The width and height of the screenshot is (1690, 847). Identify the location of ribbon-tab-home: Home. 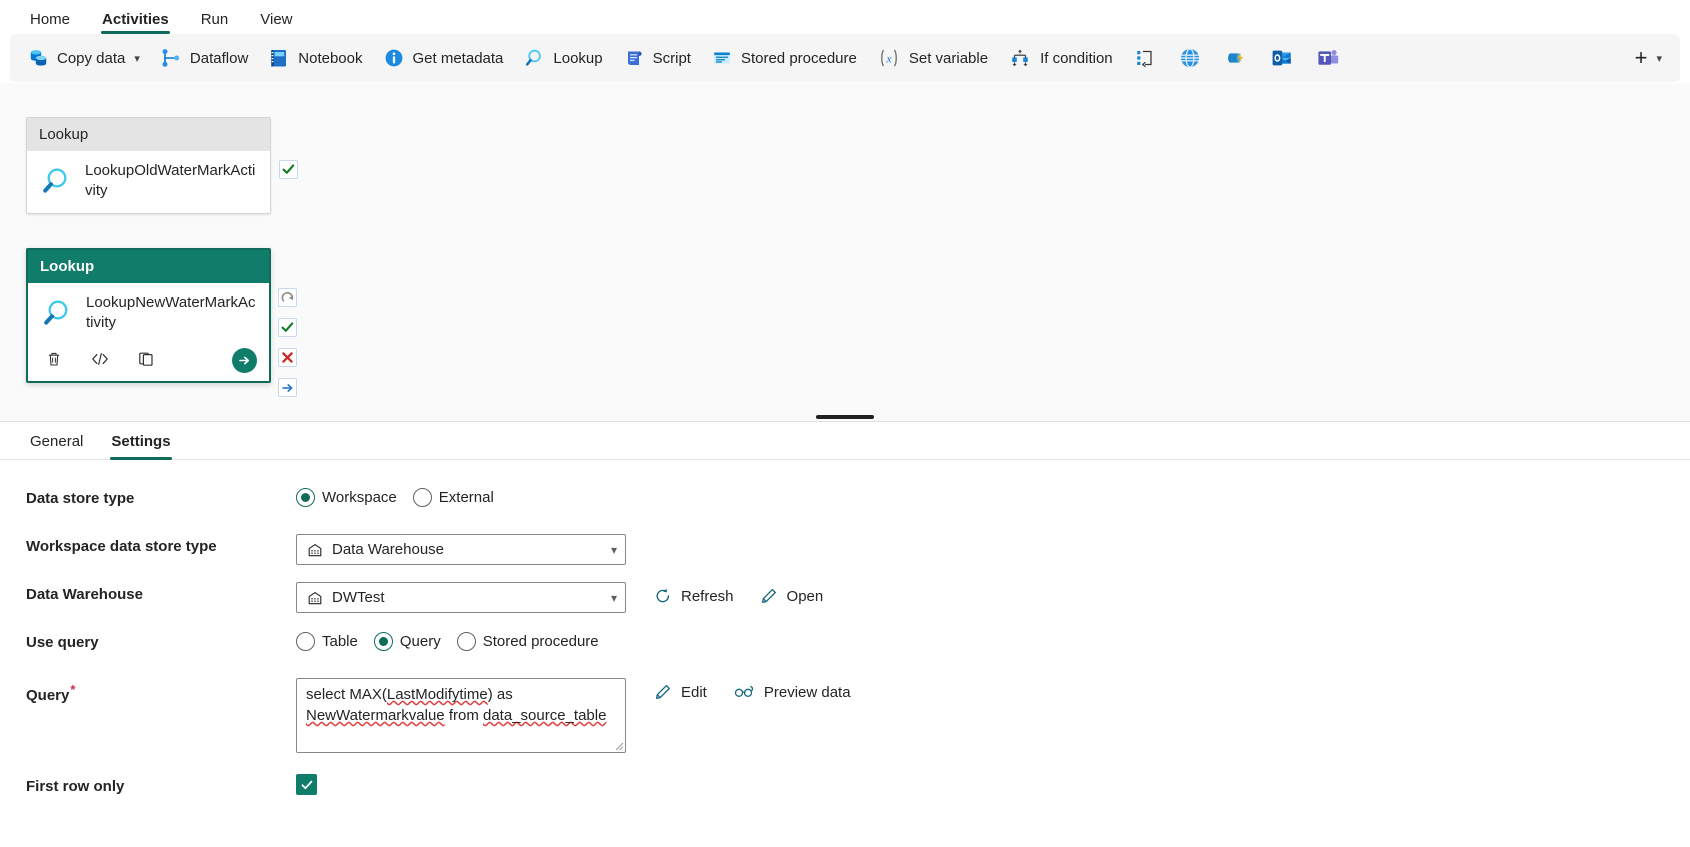
(50, 23).